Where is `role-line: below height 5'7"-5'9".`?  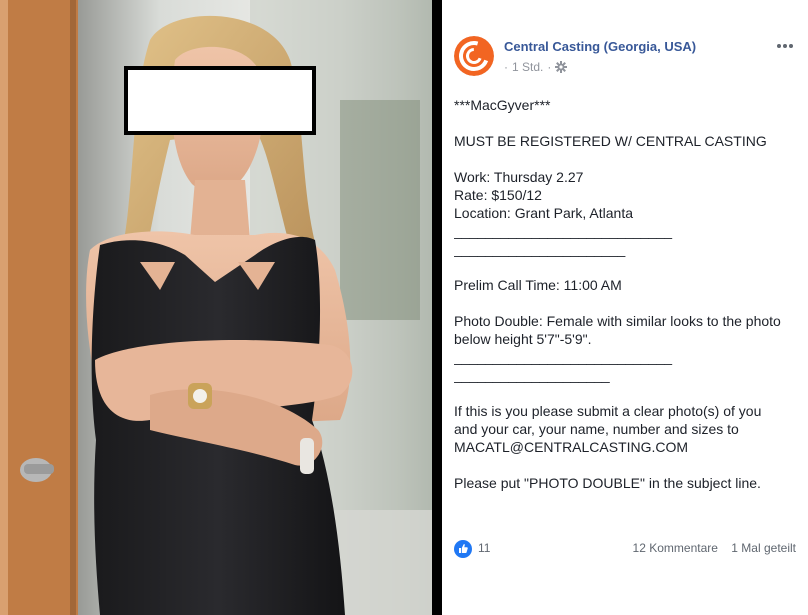 role-line: below height 5'7"-5'9". is located at coordinates (523, 339).